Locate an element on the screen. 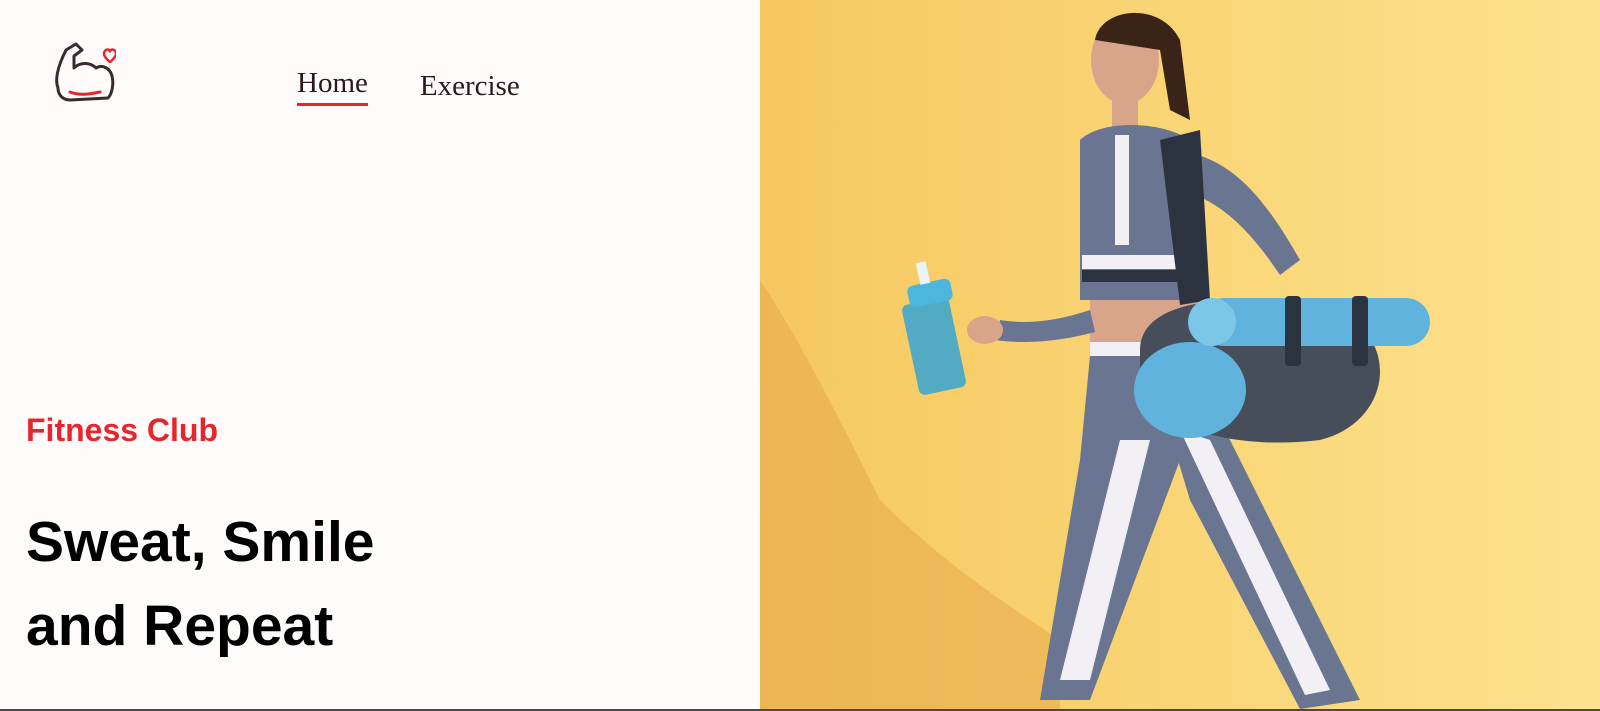 This screenshot has width=1600, height=711. main-nav: Home Exercise is located at coordinates (408, 86).